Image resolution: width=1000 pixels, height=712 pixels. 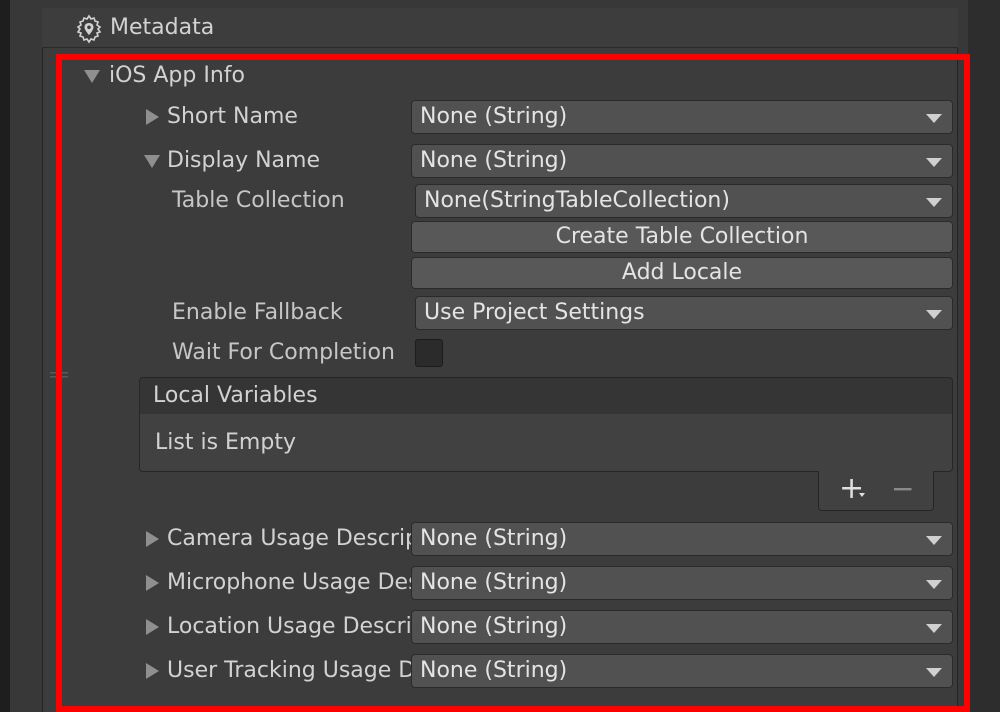 I want to click on location-usage-label: Location Usage Description, so click(x=289, y=626).